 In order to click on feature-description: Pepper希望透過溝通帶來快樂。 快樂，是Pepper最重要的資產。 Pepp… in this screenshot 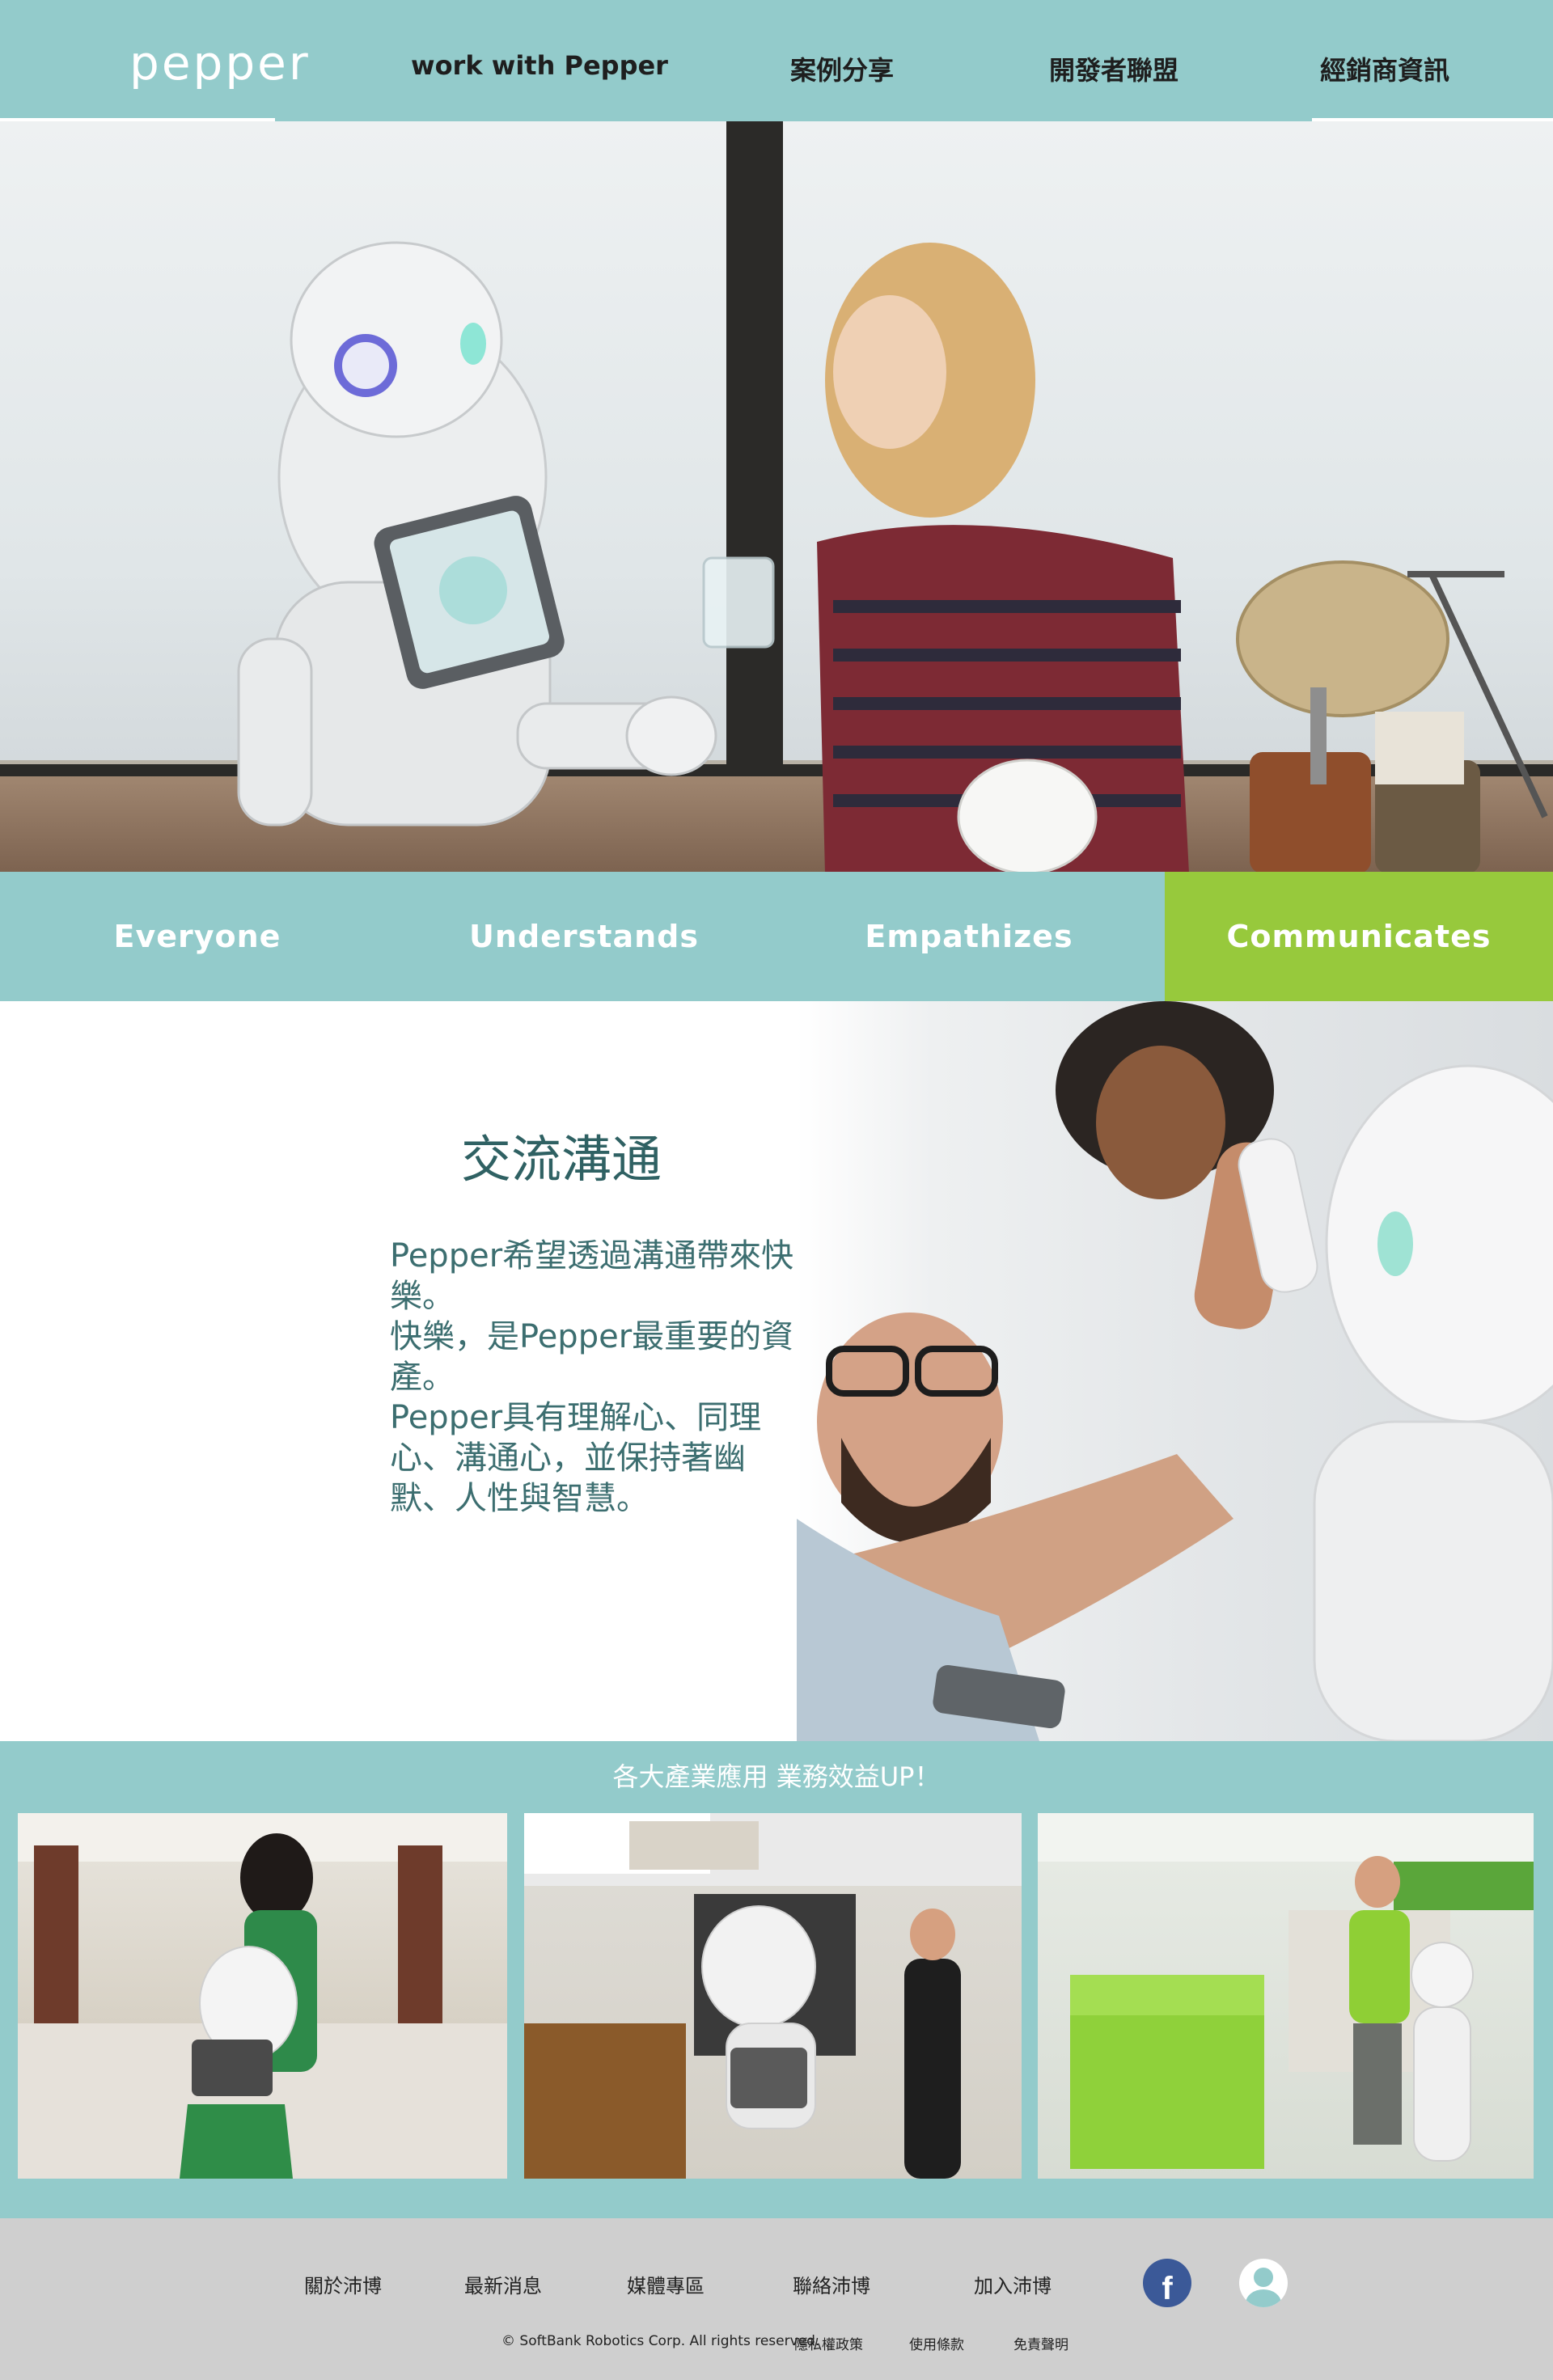, I will do `click(592, 1377)`.